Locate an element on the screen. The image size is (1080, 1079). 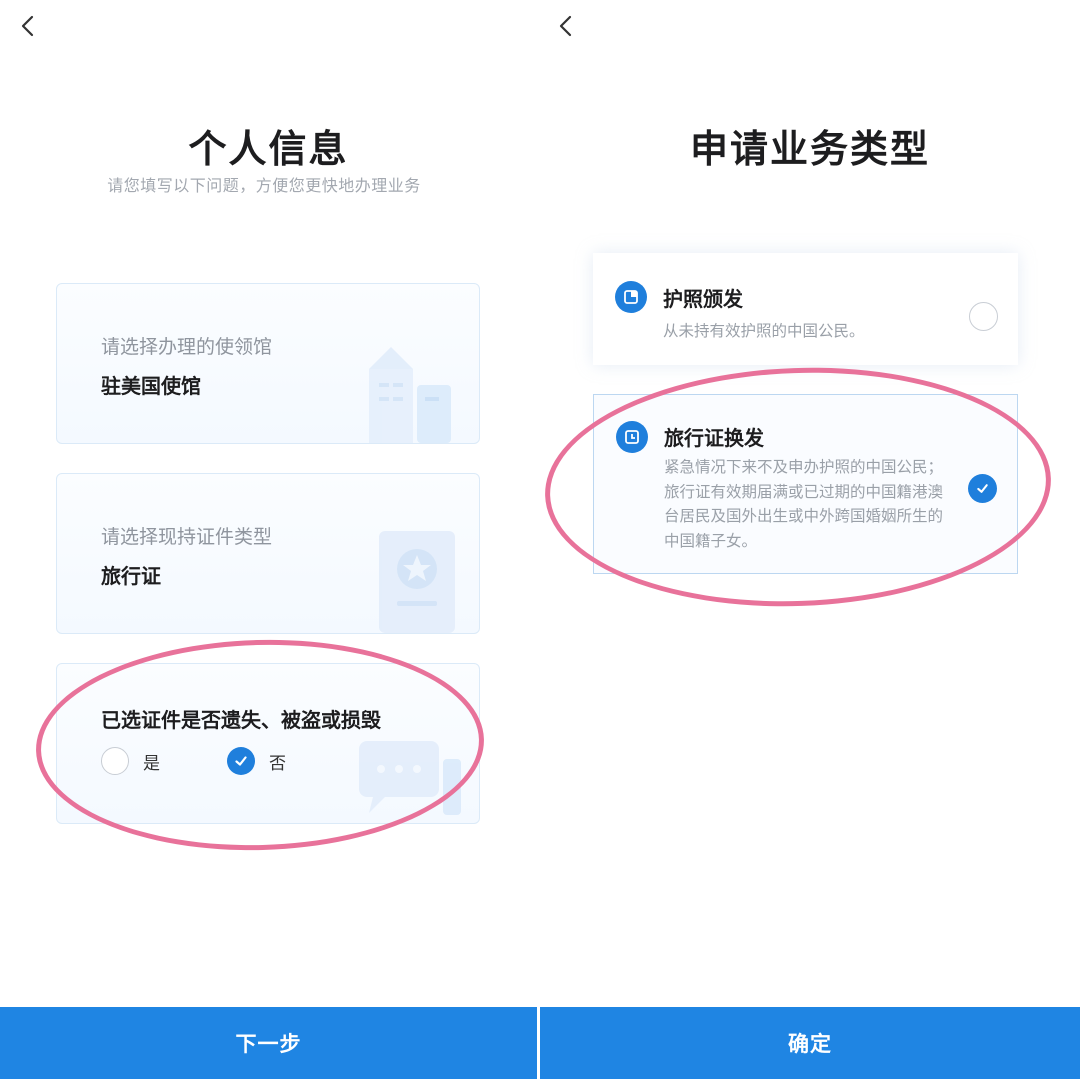
option-description: 从未持有效护照的中国公民。 is located at coordinates (764, 331).